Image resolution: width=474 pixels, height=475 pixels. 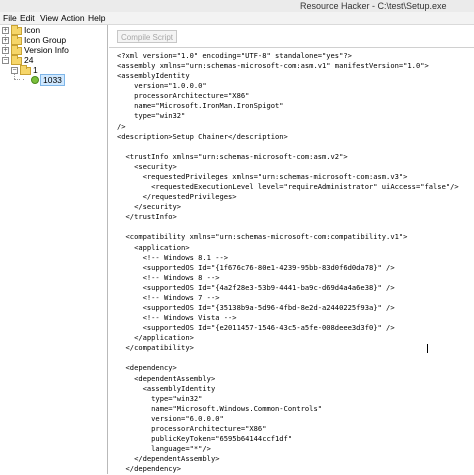 I want to click on tree-item-label: 1033, so click(x=52, y=80).